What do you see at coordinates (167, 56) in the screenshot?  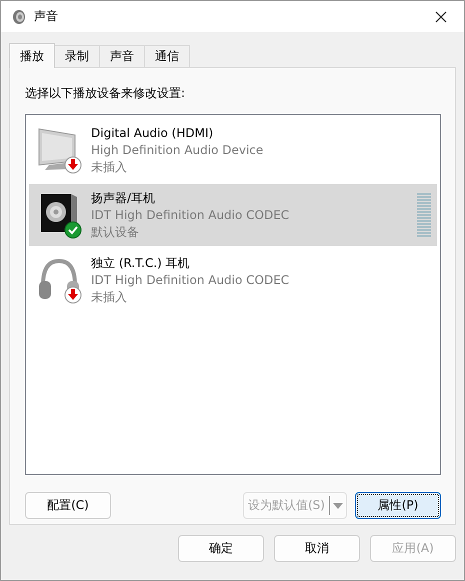 I see `tab: 通信` at bounding box center [167, 56].